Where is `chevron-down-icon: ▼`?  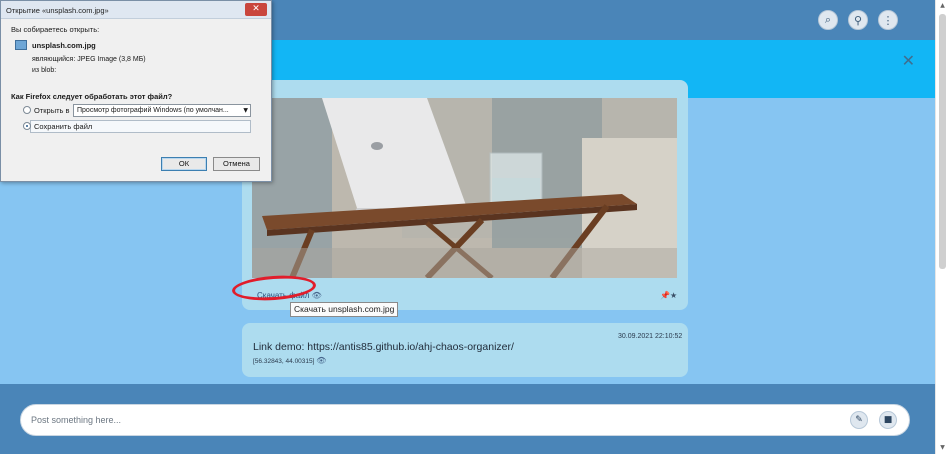 chevron-down-icon: ▼ is located at coordinates (245, 110).